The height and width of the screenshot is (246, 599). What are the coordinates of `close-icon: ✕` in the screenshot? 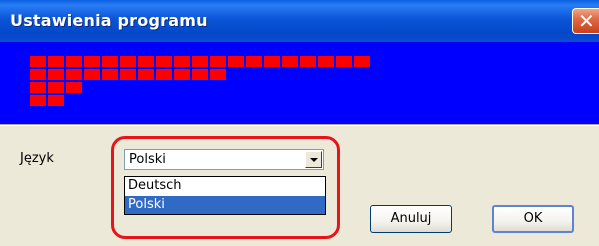 It's located at (586, 21).